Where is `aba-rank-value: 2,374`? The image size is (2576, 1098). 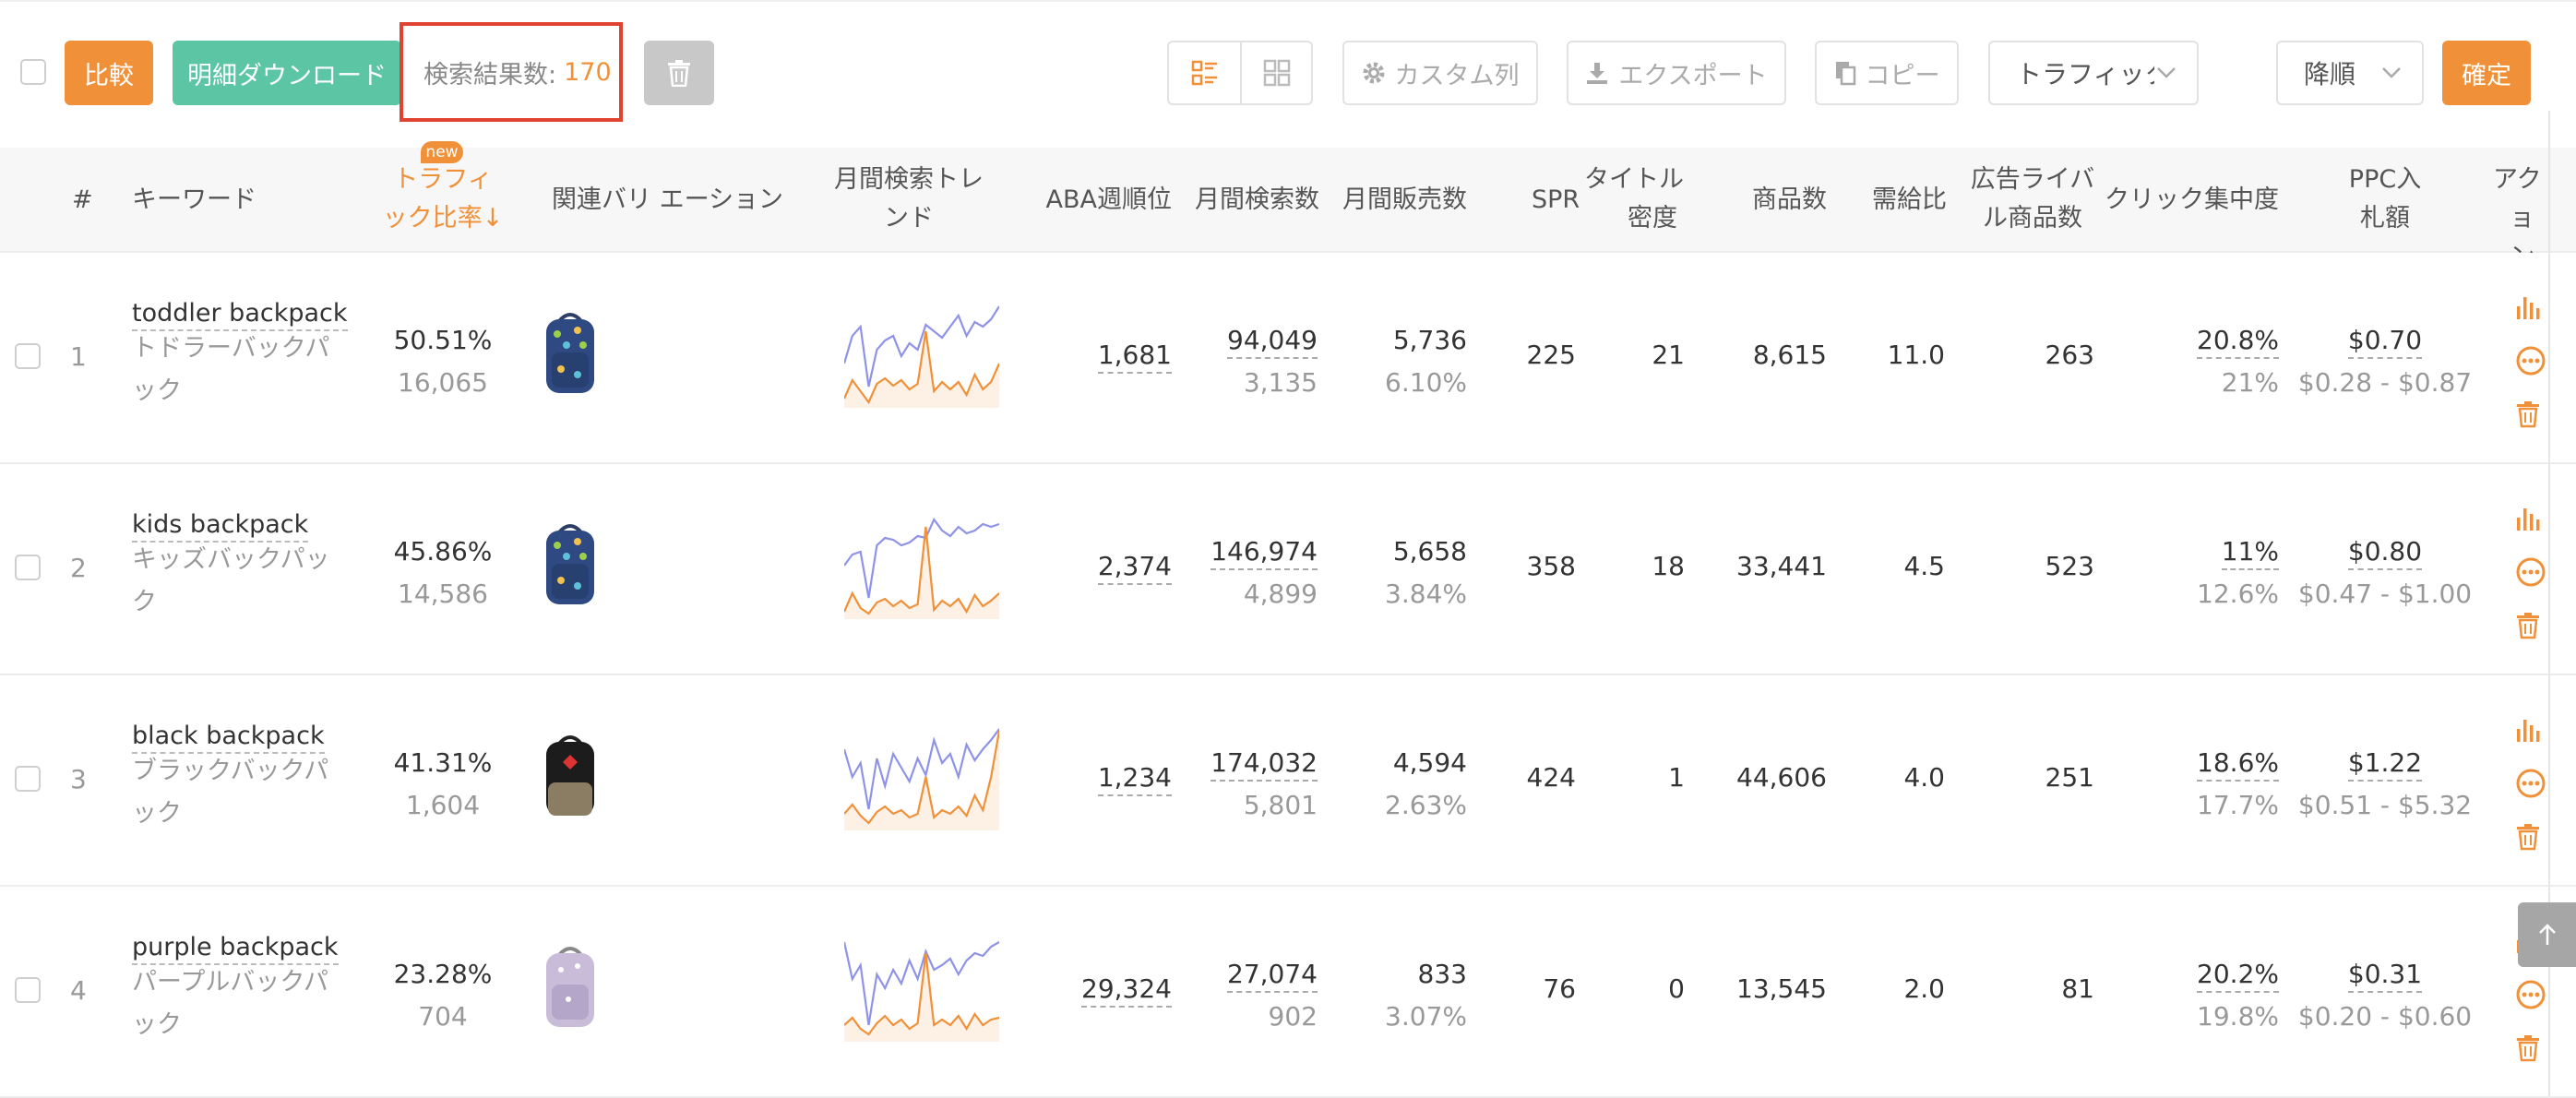
aba-rank-value: 2,374 is located at coordinates (1102, 568).